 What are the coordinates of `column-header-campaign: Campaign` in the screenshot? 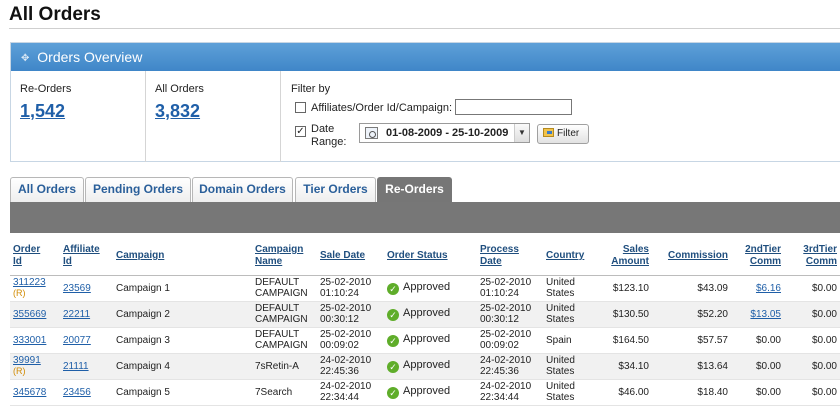 It's located at (182, 254).